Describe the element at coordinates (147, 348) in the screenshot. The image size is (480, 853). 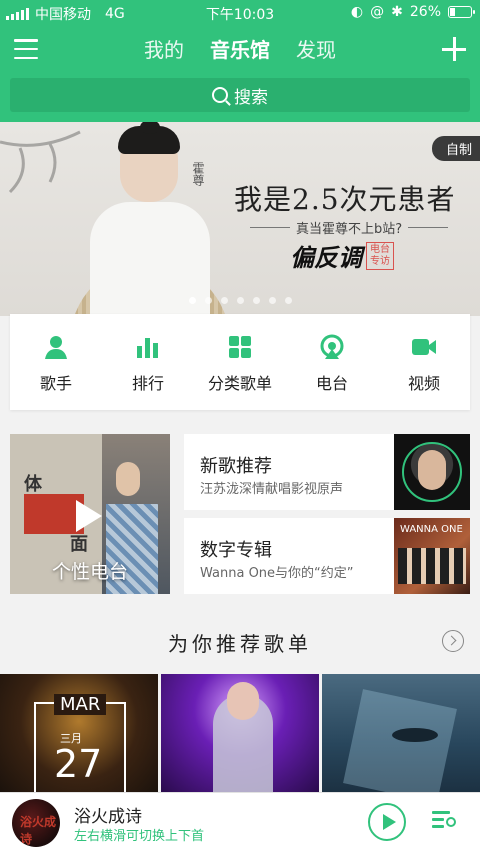
I see `chart-icon` at that location.